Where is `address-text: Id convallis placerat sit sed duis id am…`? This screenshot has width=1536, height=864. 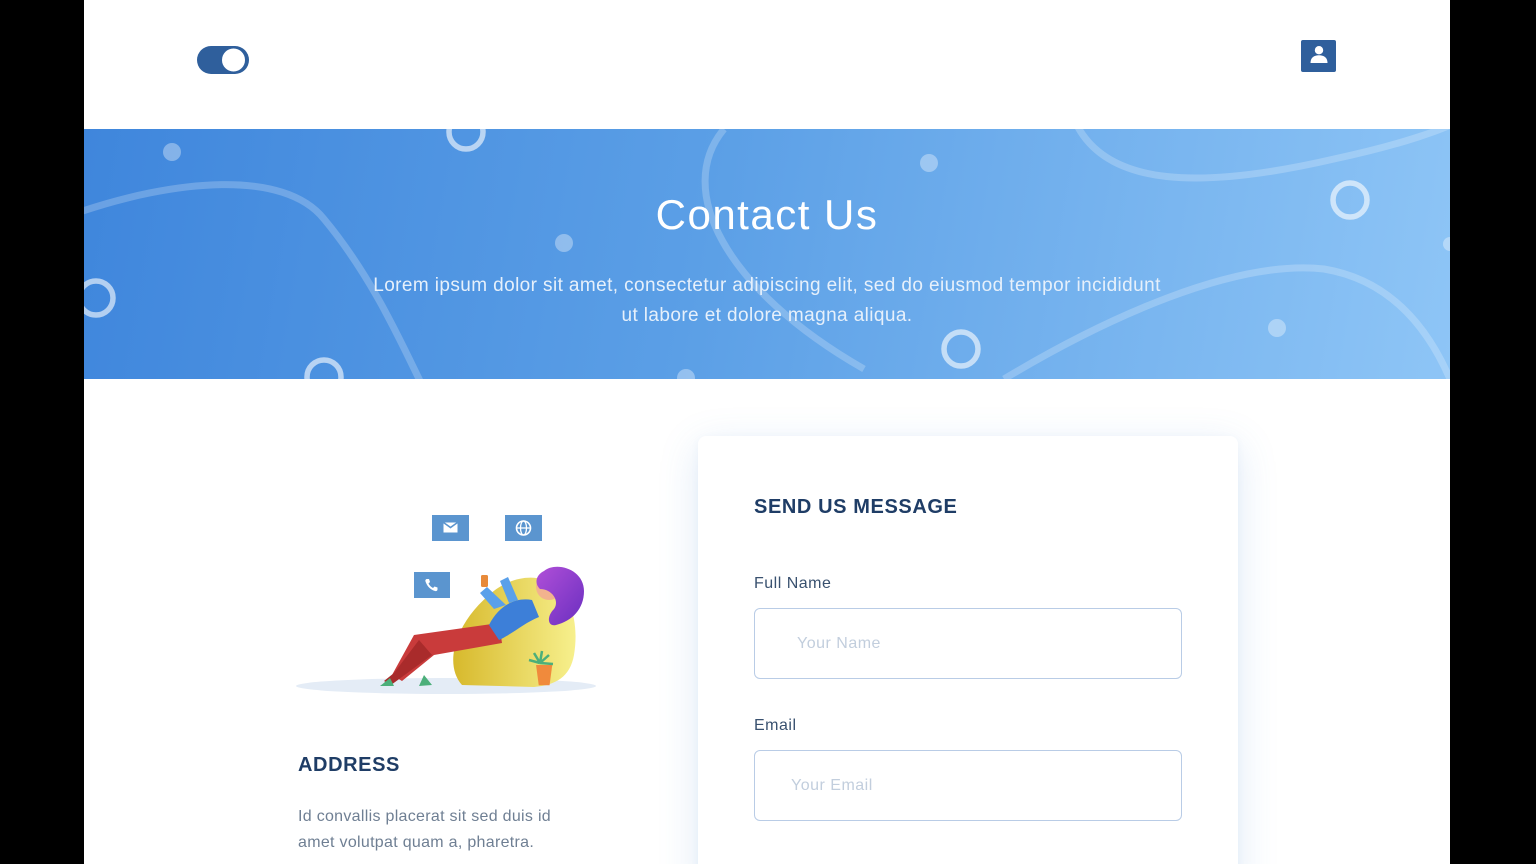
address-text: Id convallis placerat sit sed duis id am… is located at coordinates (424, 829).